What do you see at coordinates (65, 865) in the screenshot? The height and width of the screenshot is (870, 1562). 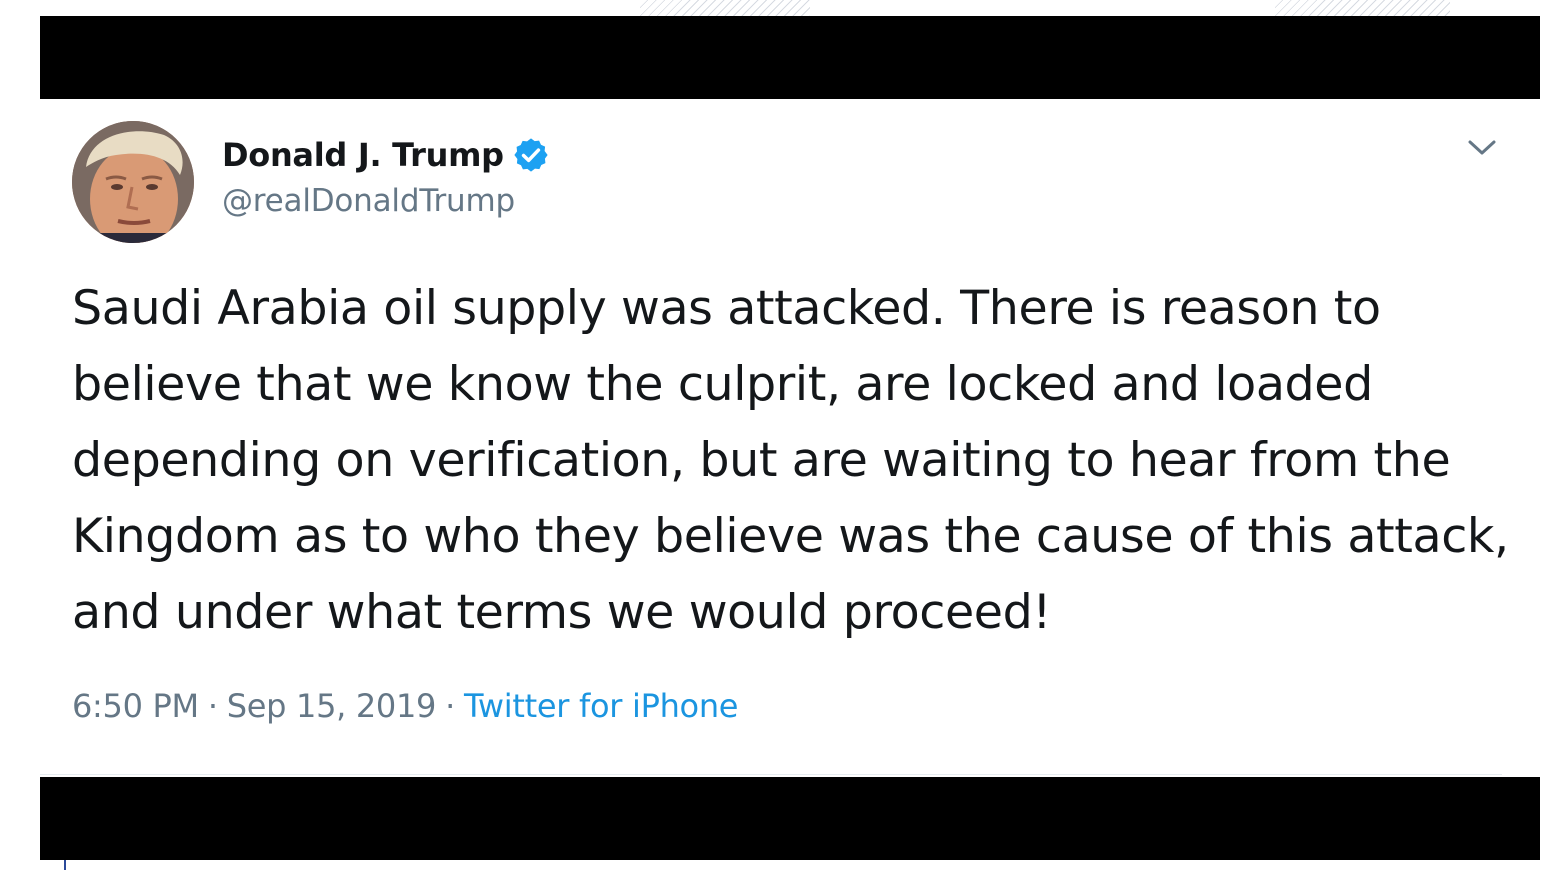 I see `accent-line` at bounding box center [65, 865].